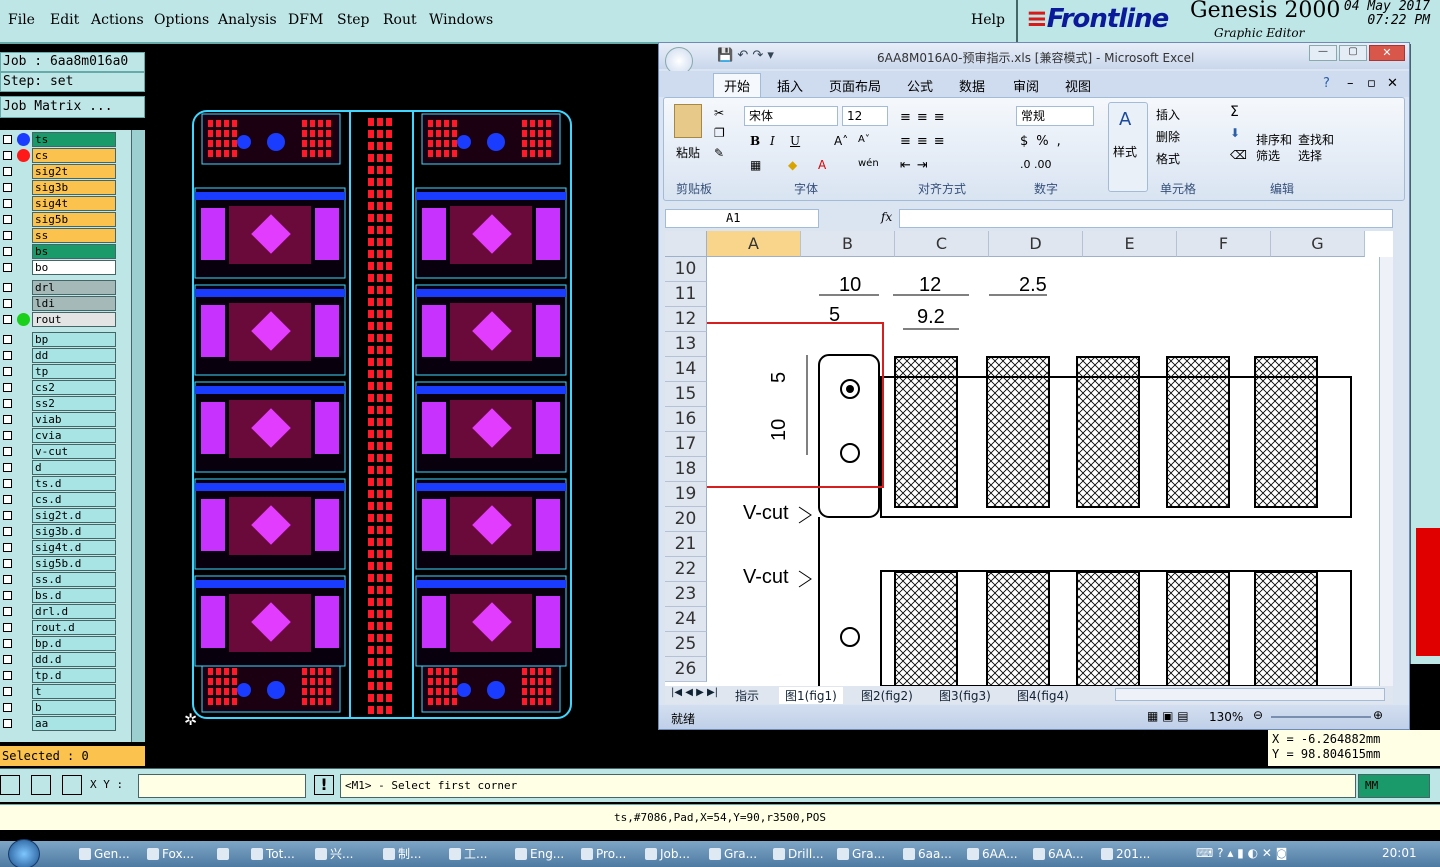 This screenshot has width=1440, height=867. Describe the element at coordinates (886, 217) in the screenshot. I see `fx-icon: fx` at that location.